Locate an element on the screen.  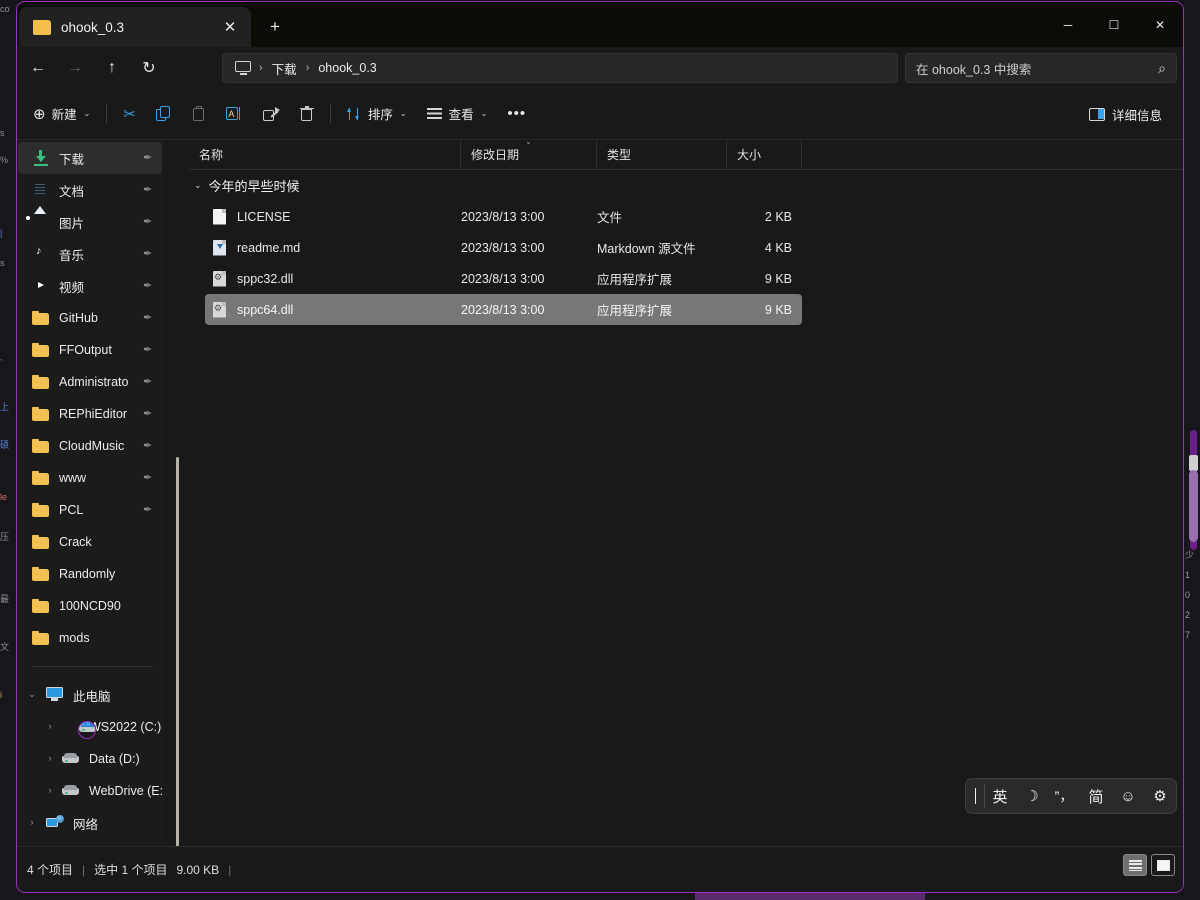
back-icon: ← is located at coordinates (38, 68).